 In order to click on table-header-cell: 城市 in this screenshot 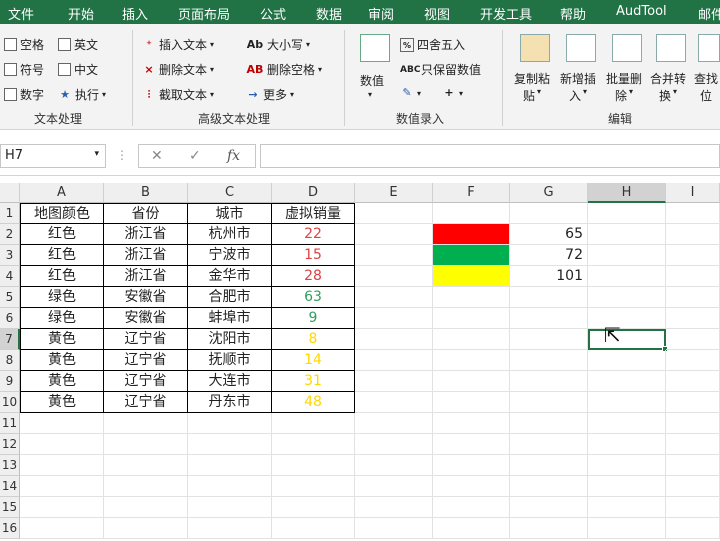, I will do `click(230, 213)`.